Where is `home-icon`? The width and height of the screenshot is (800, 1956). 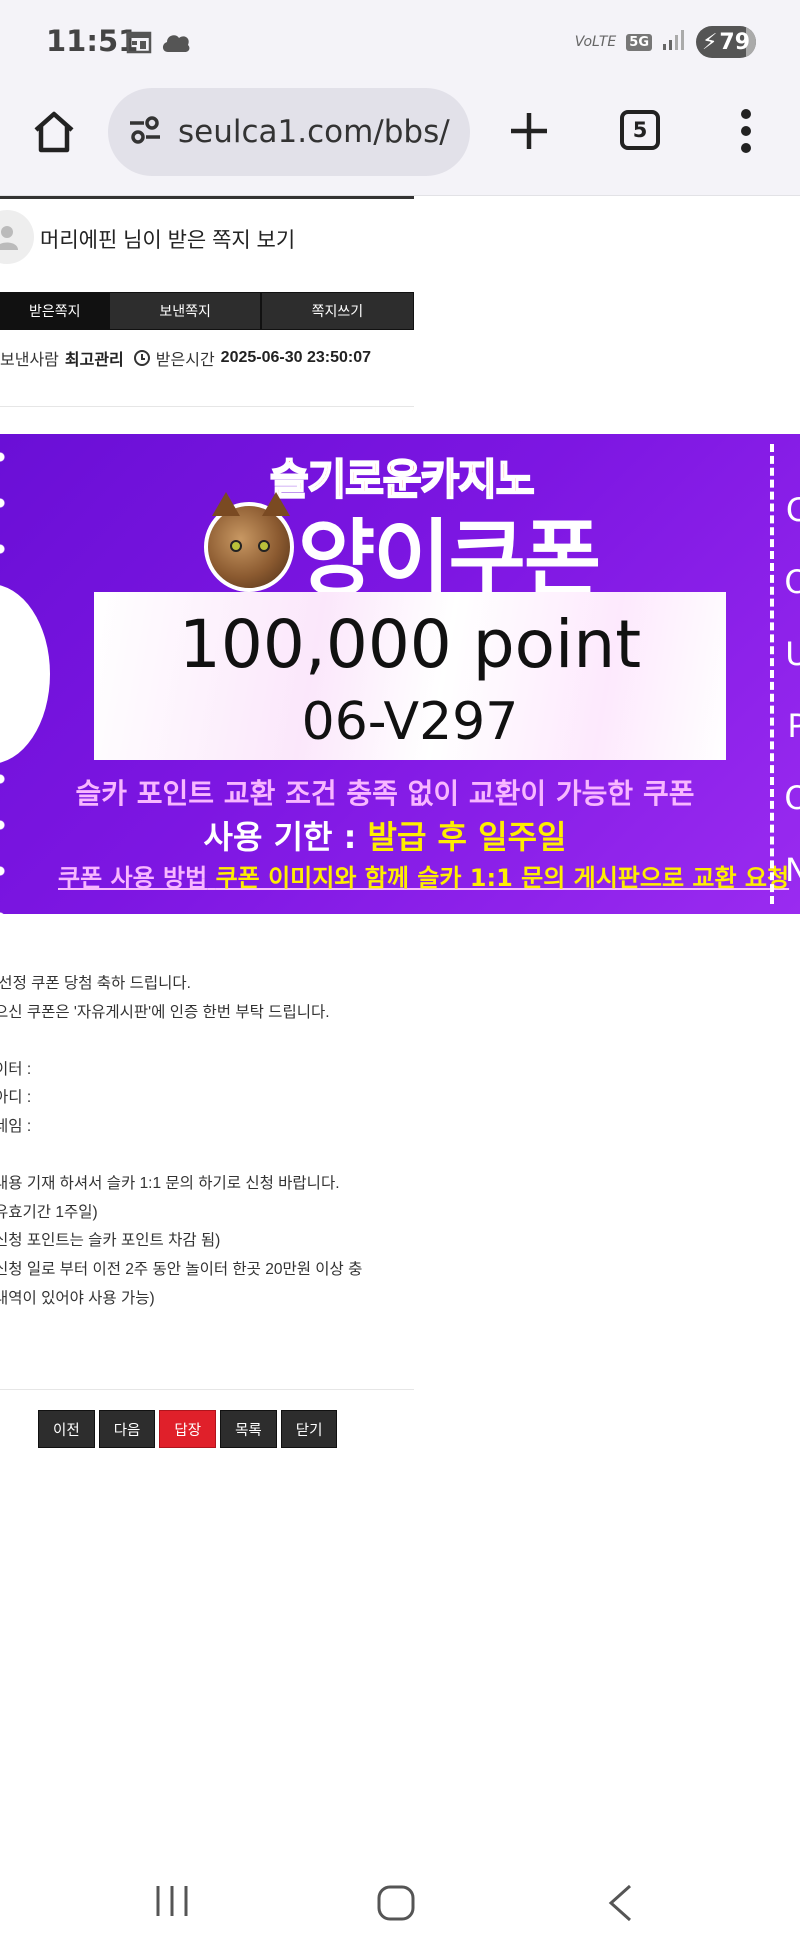
home-icon is located at coordinates (54, 132).